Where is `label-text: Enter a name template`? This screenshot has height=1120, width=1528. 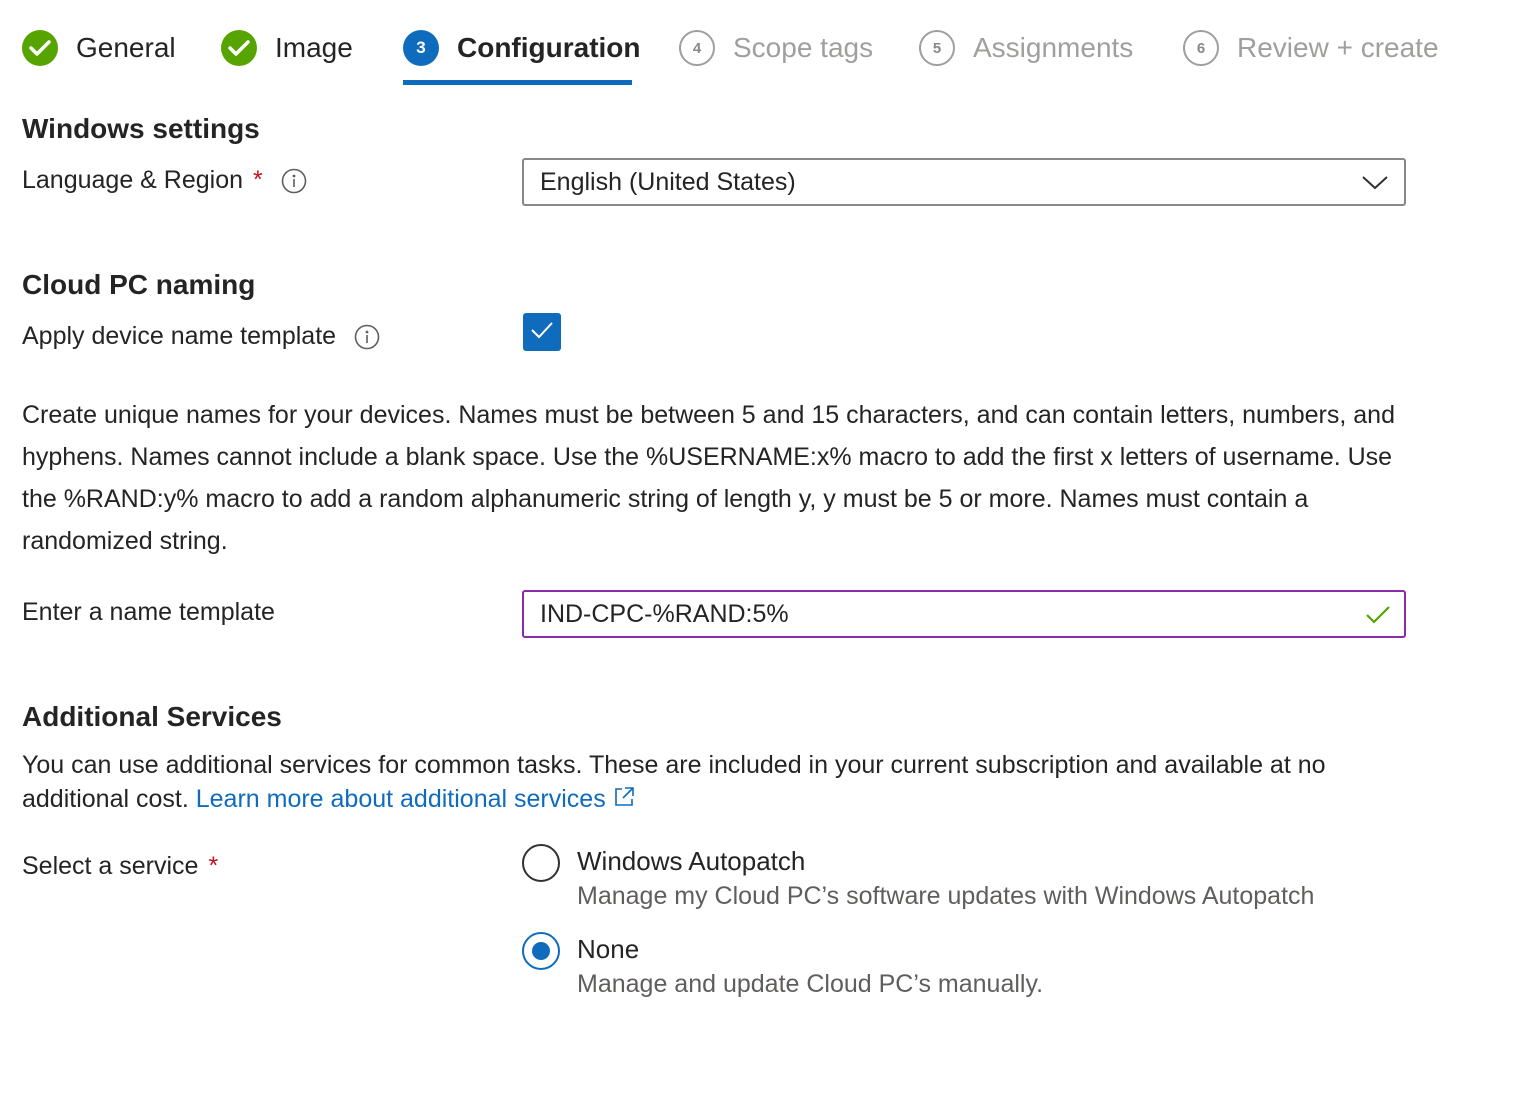 label-text: Enter a name template is located at coordinates (148, 612).